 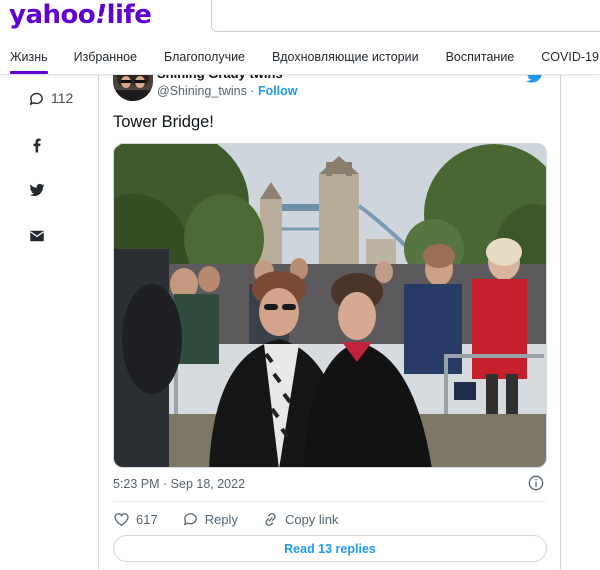 I want to click on logo-yahoo: yahoo, so click(x=52, y=15).